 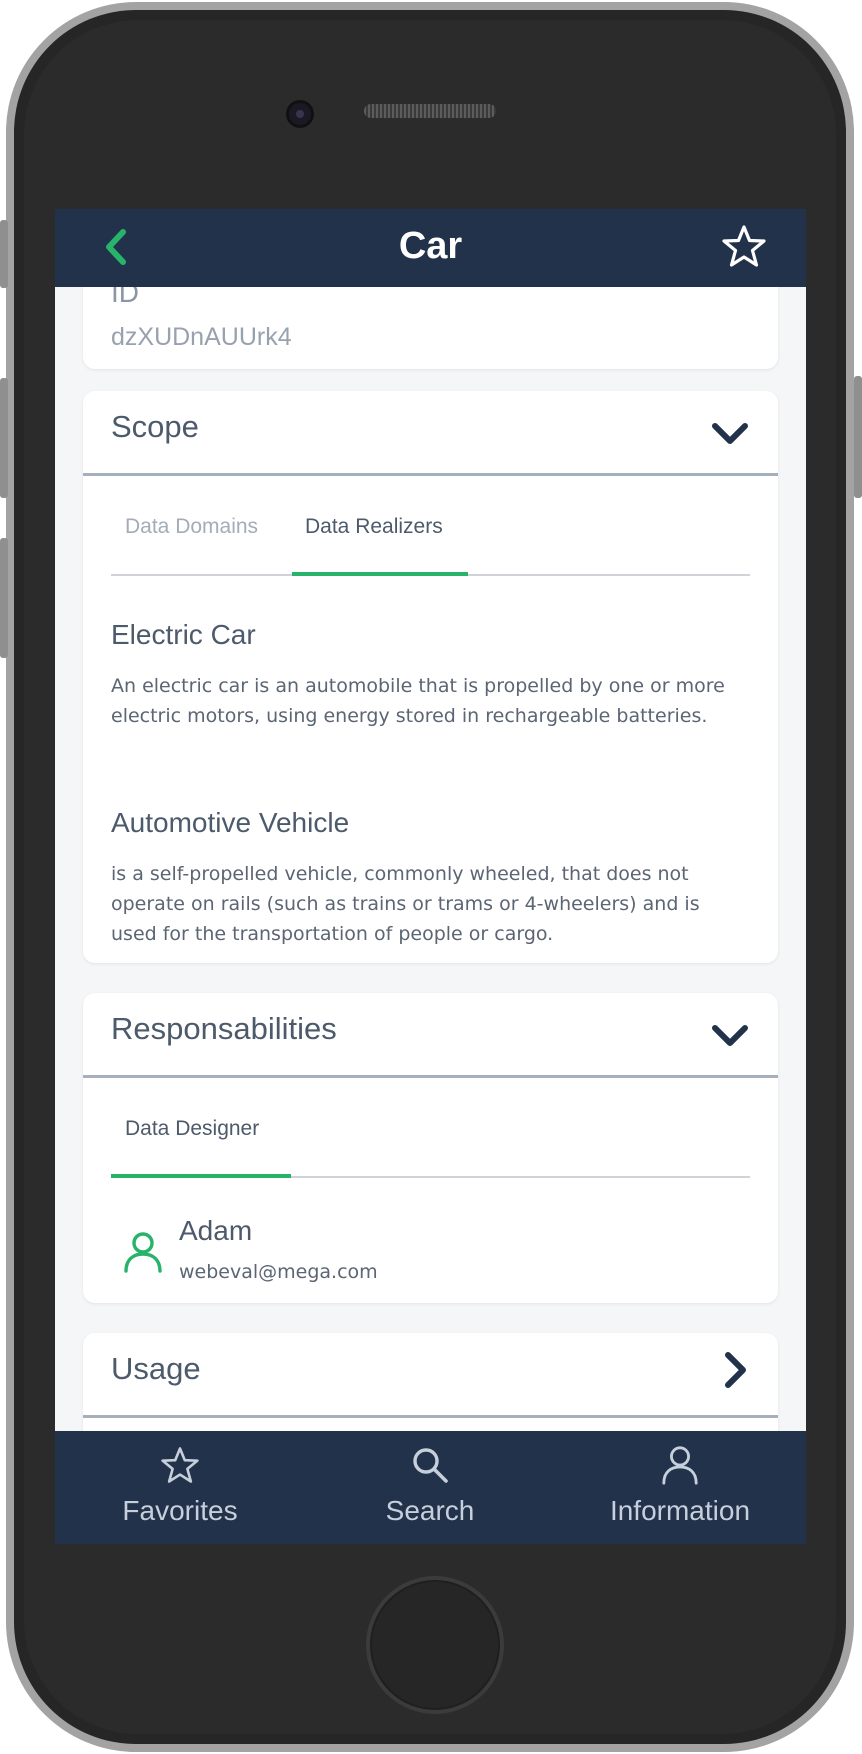 What do you see at coordinates (430, 1510) in the screenshot?
I see `nav-search-label: Search` at bounding box center [430, 1510].